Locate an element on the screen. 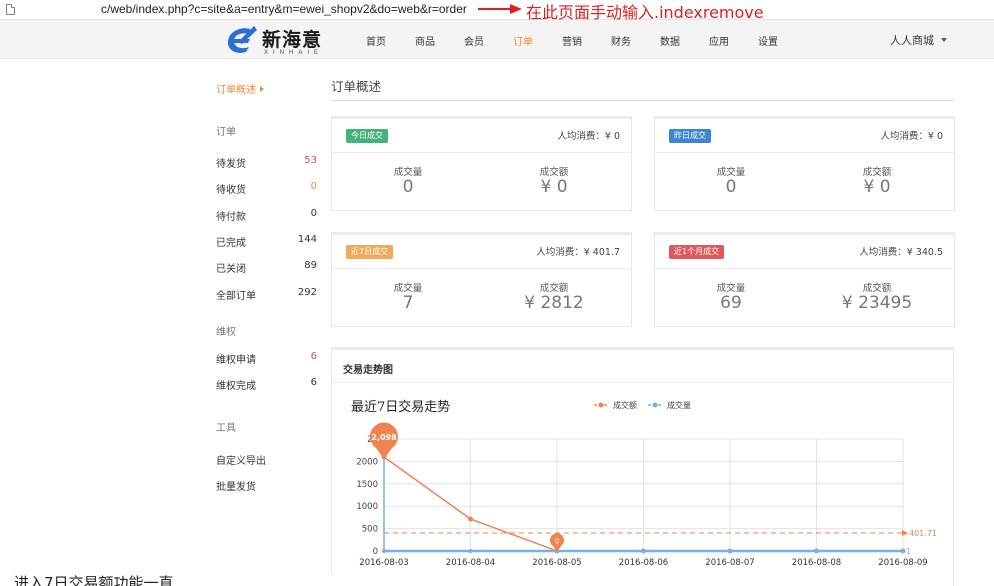  sidebar-item-overview: 订单概述 is located at coordinates (240, 88).